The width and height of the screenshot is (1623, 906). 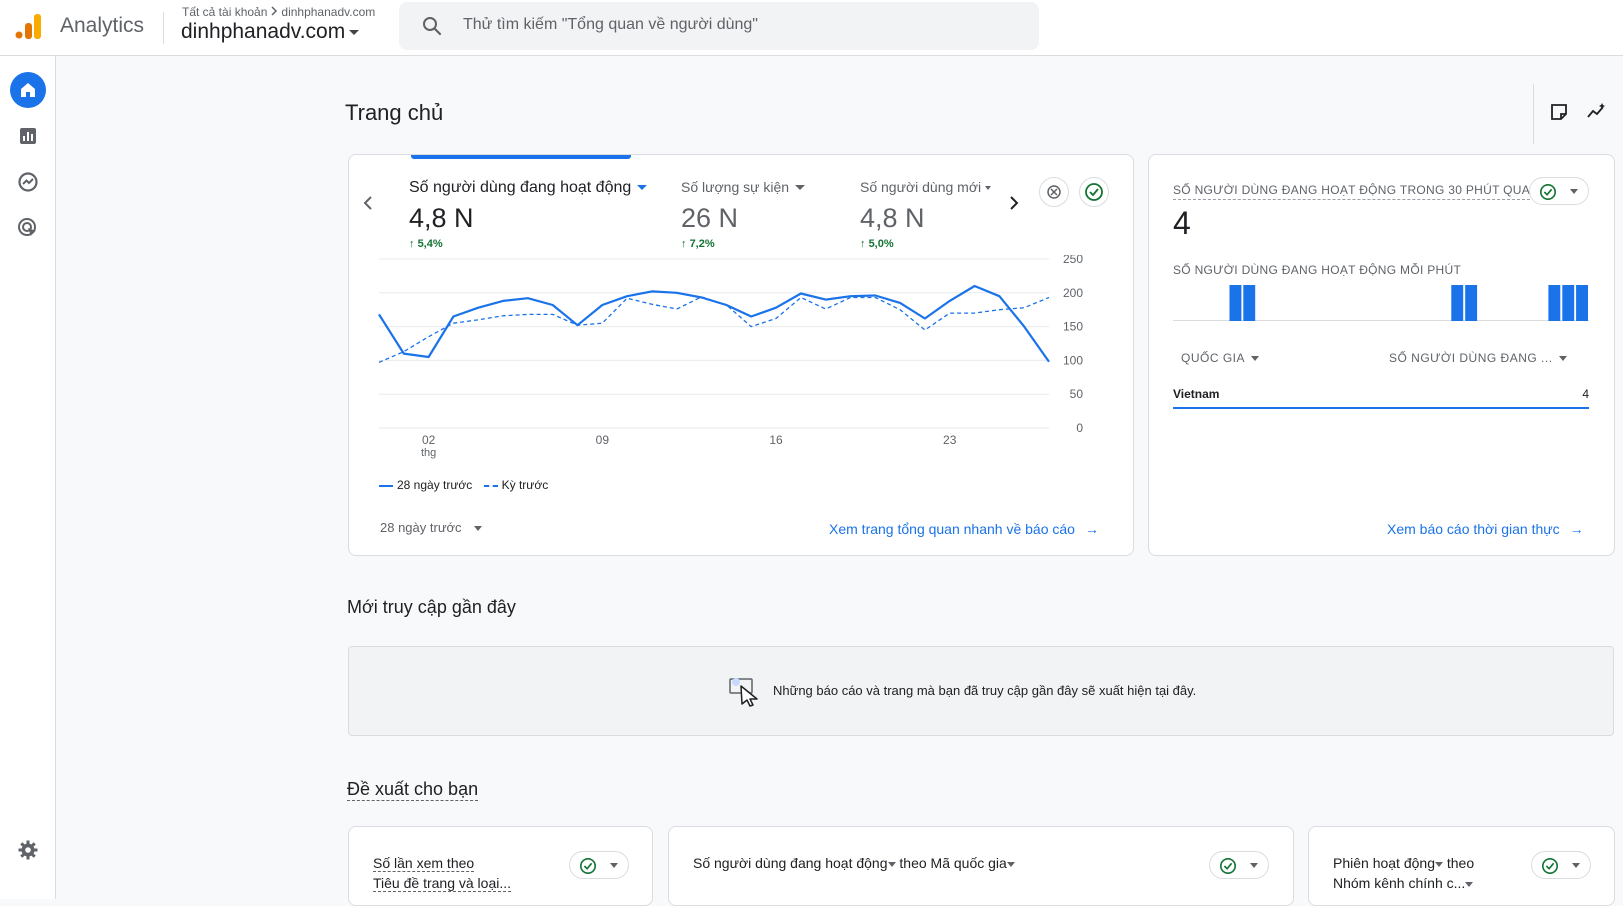 What do you see at coordinates (603, 440) in the screenshot?
I see `x-tick-label: 09` at bounding box center [603, 440].